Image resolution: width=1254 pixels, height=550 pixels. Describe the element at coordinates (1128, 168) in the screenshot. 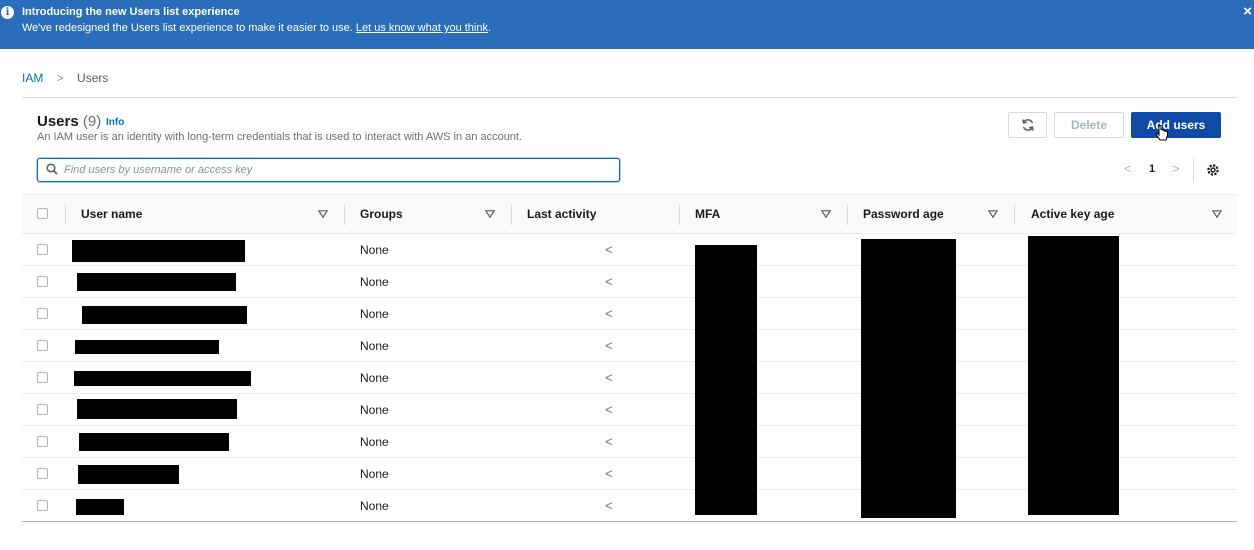

I see `prev-page-button: <` at that location.